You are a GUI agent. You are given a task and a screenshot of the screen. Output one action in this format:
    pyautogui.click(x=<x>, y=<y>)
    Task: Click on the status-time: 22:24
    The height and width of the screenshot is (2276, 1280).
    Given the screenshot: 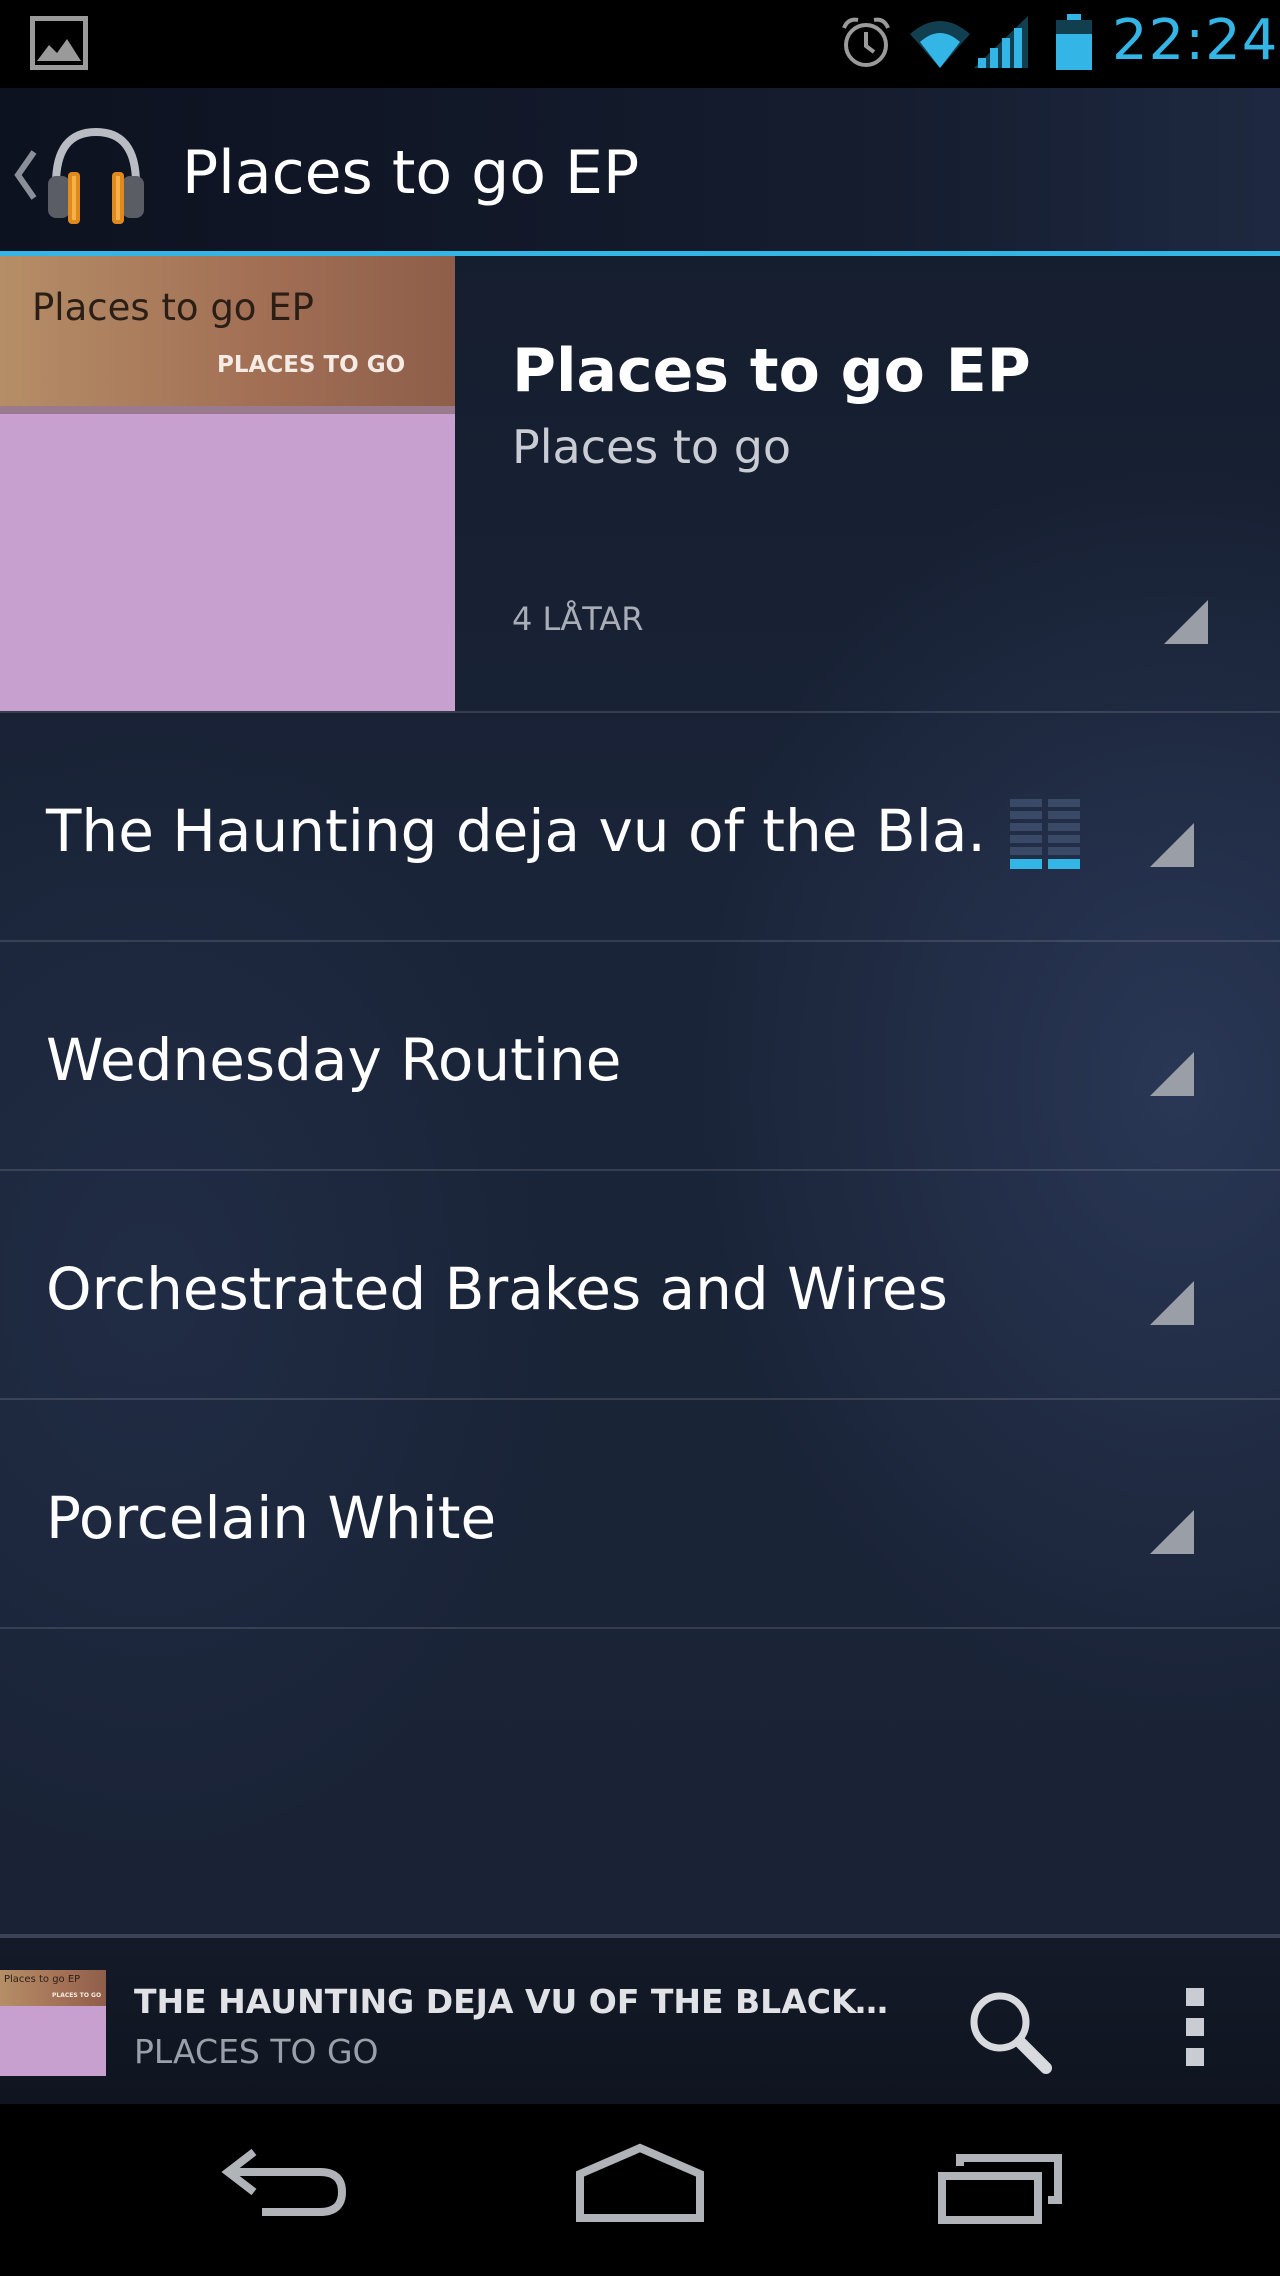 What is the action you would take?
    pyautogui.click(x=1195, y=40)
    